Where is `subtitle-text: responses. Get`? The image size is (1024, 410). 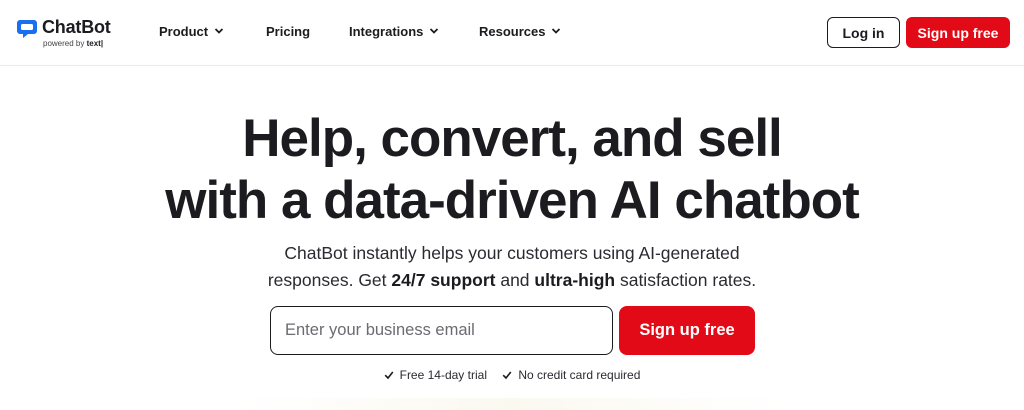 subtitle-text: responses. Get is located at coordinates (329, 280).